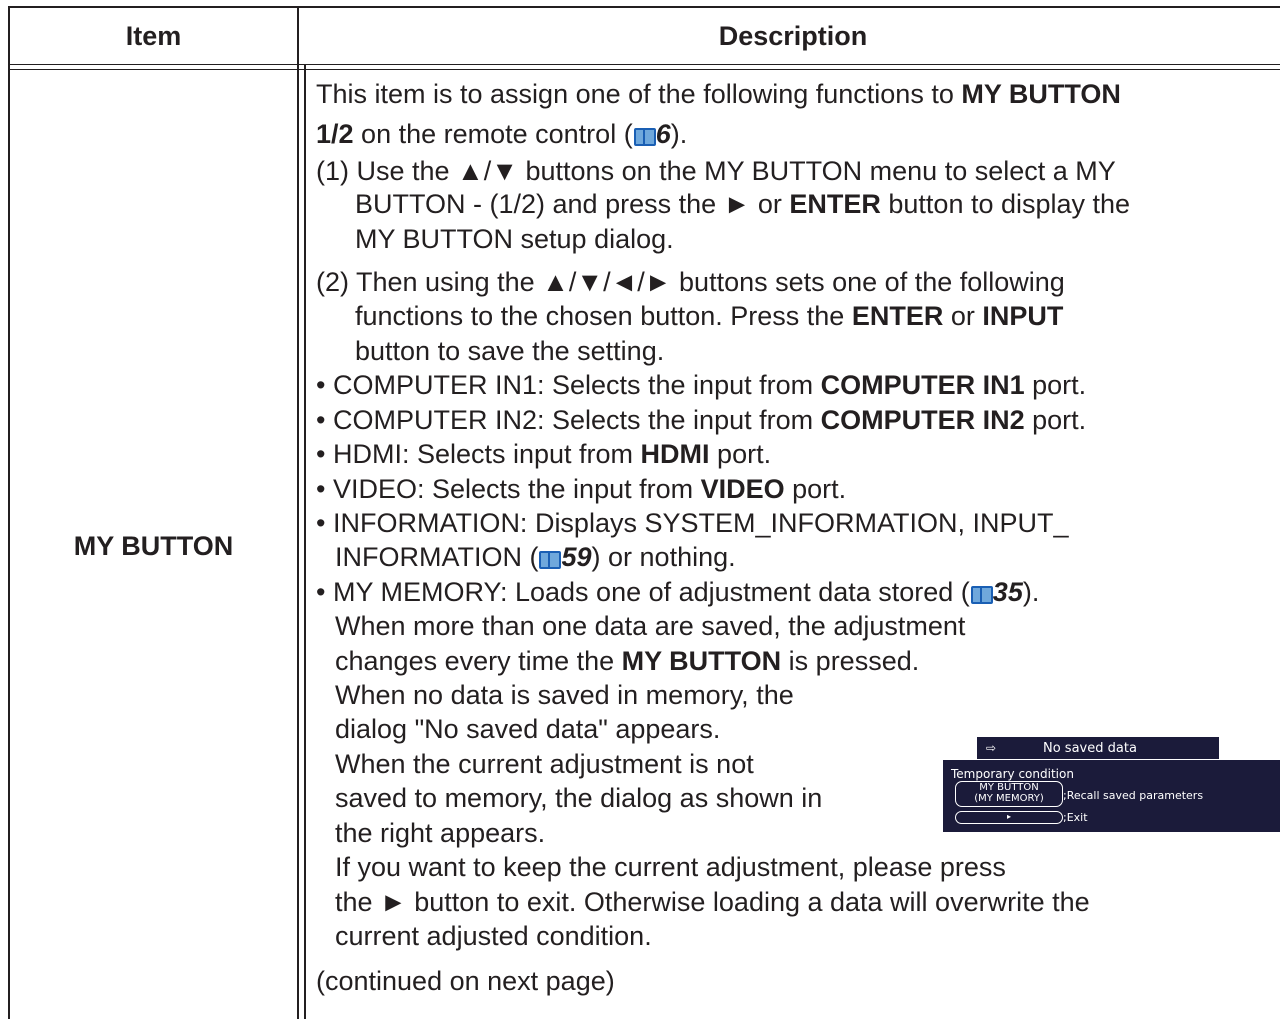 This screenshot has height=1019, width=1280. Describe the element at coordinates (576, 557) in the screenshot. I see `page-ref-59: 59` at that location.